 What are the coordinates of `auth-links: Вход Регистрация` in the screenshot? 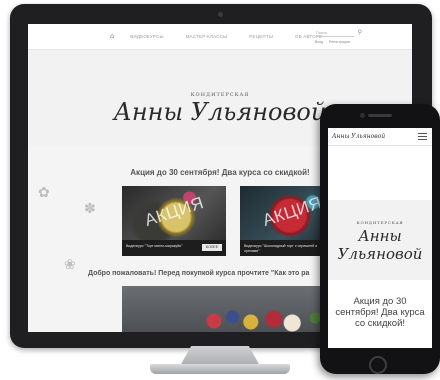 It's located at (332, 42).